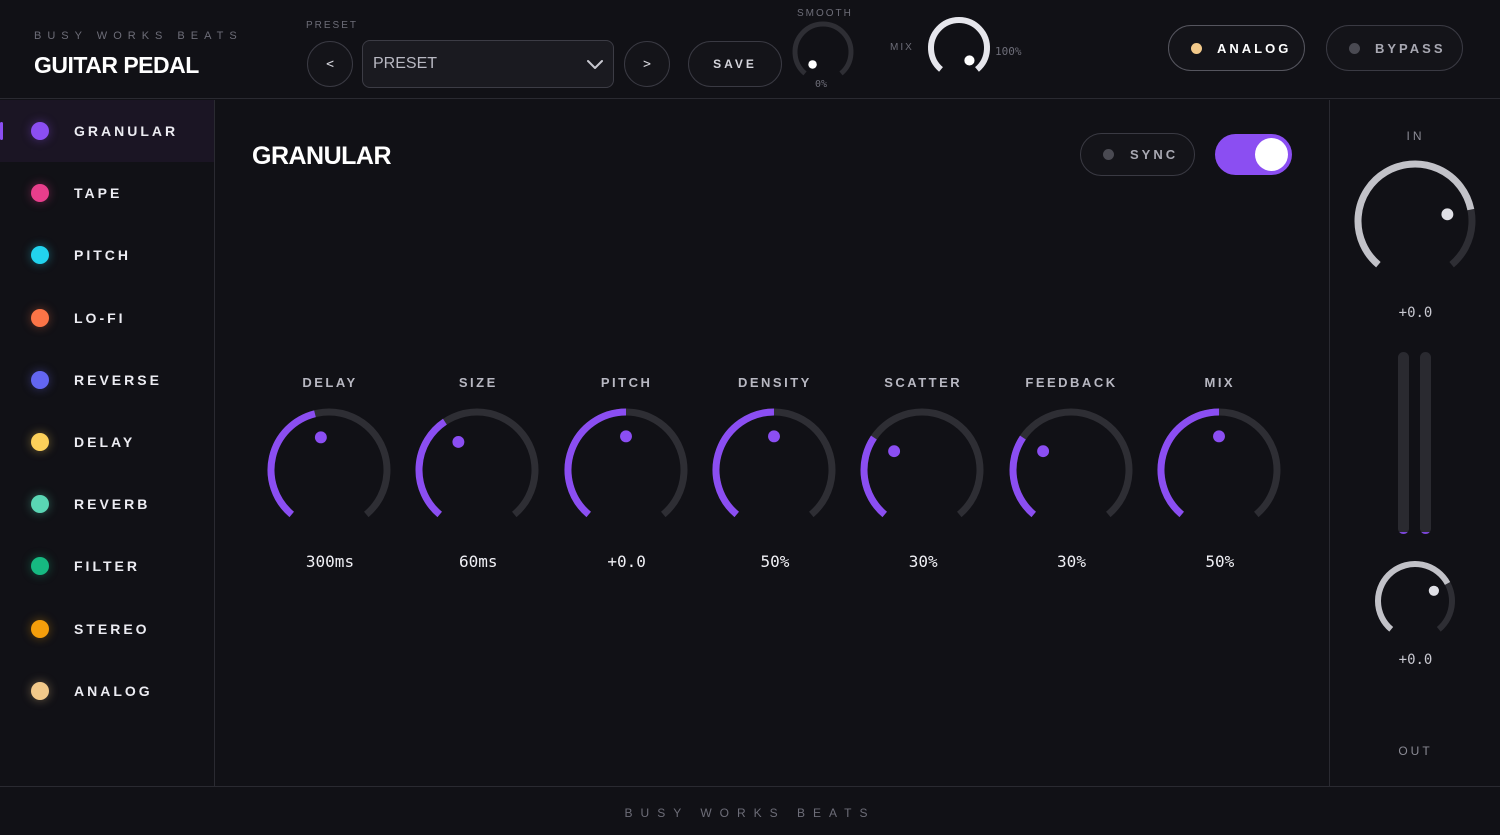 The image size is (1500, 835). Describe the element at coordinates (322, 156) in the screenshot. I see `section-title: GRANULAR` at that location.